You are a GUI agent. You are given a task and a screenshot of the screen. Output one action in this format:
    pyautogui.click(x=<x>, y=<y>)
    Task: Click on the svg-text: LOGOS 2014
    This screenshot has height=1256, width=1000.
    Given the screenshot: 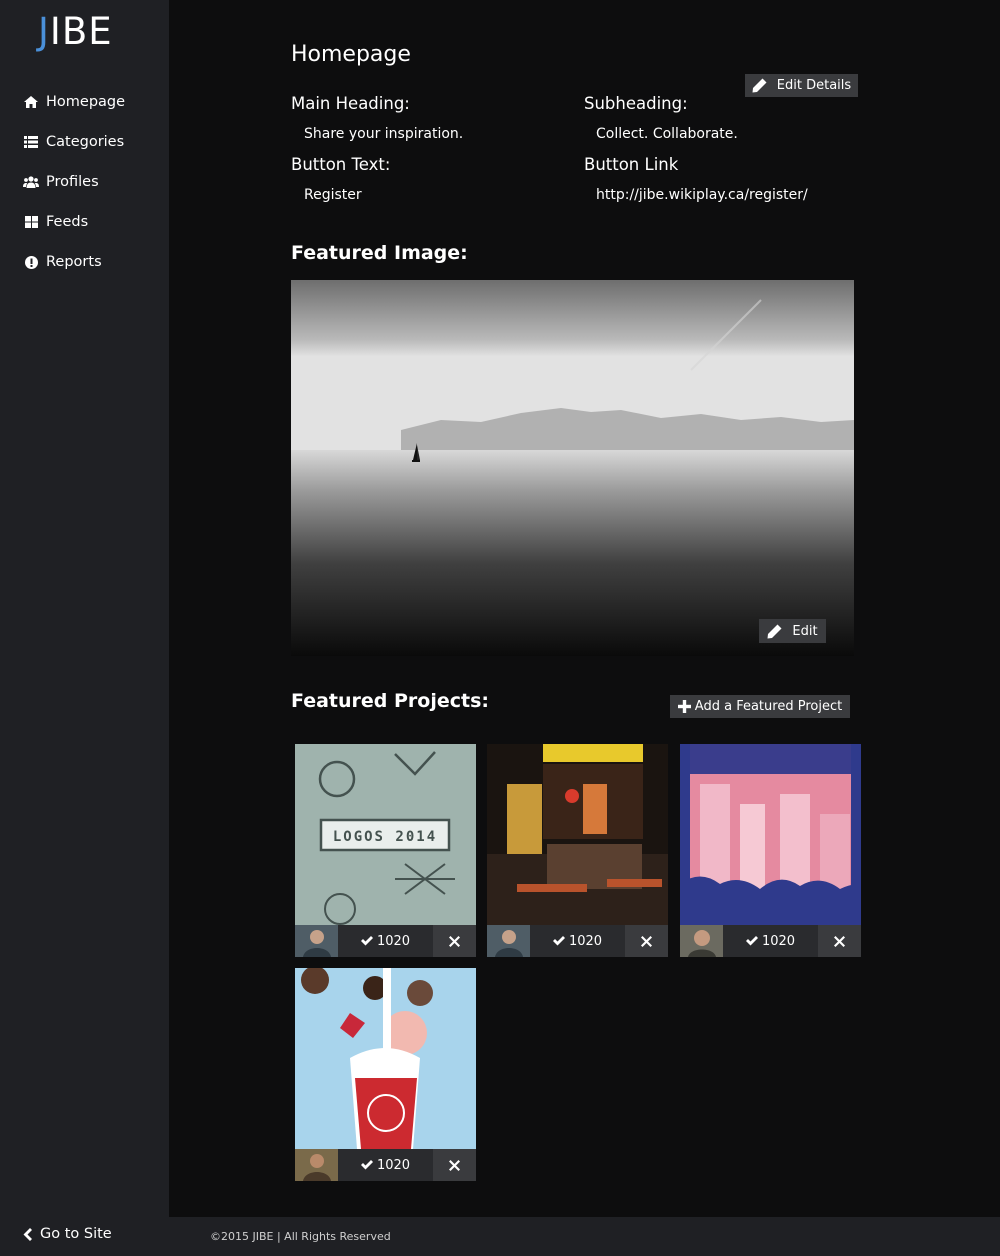 What is the action you would take?
    pyautogui.click(x=385, y=837)
    